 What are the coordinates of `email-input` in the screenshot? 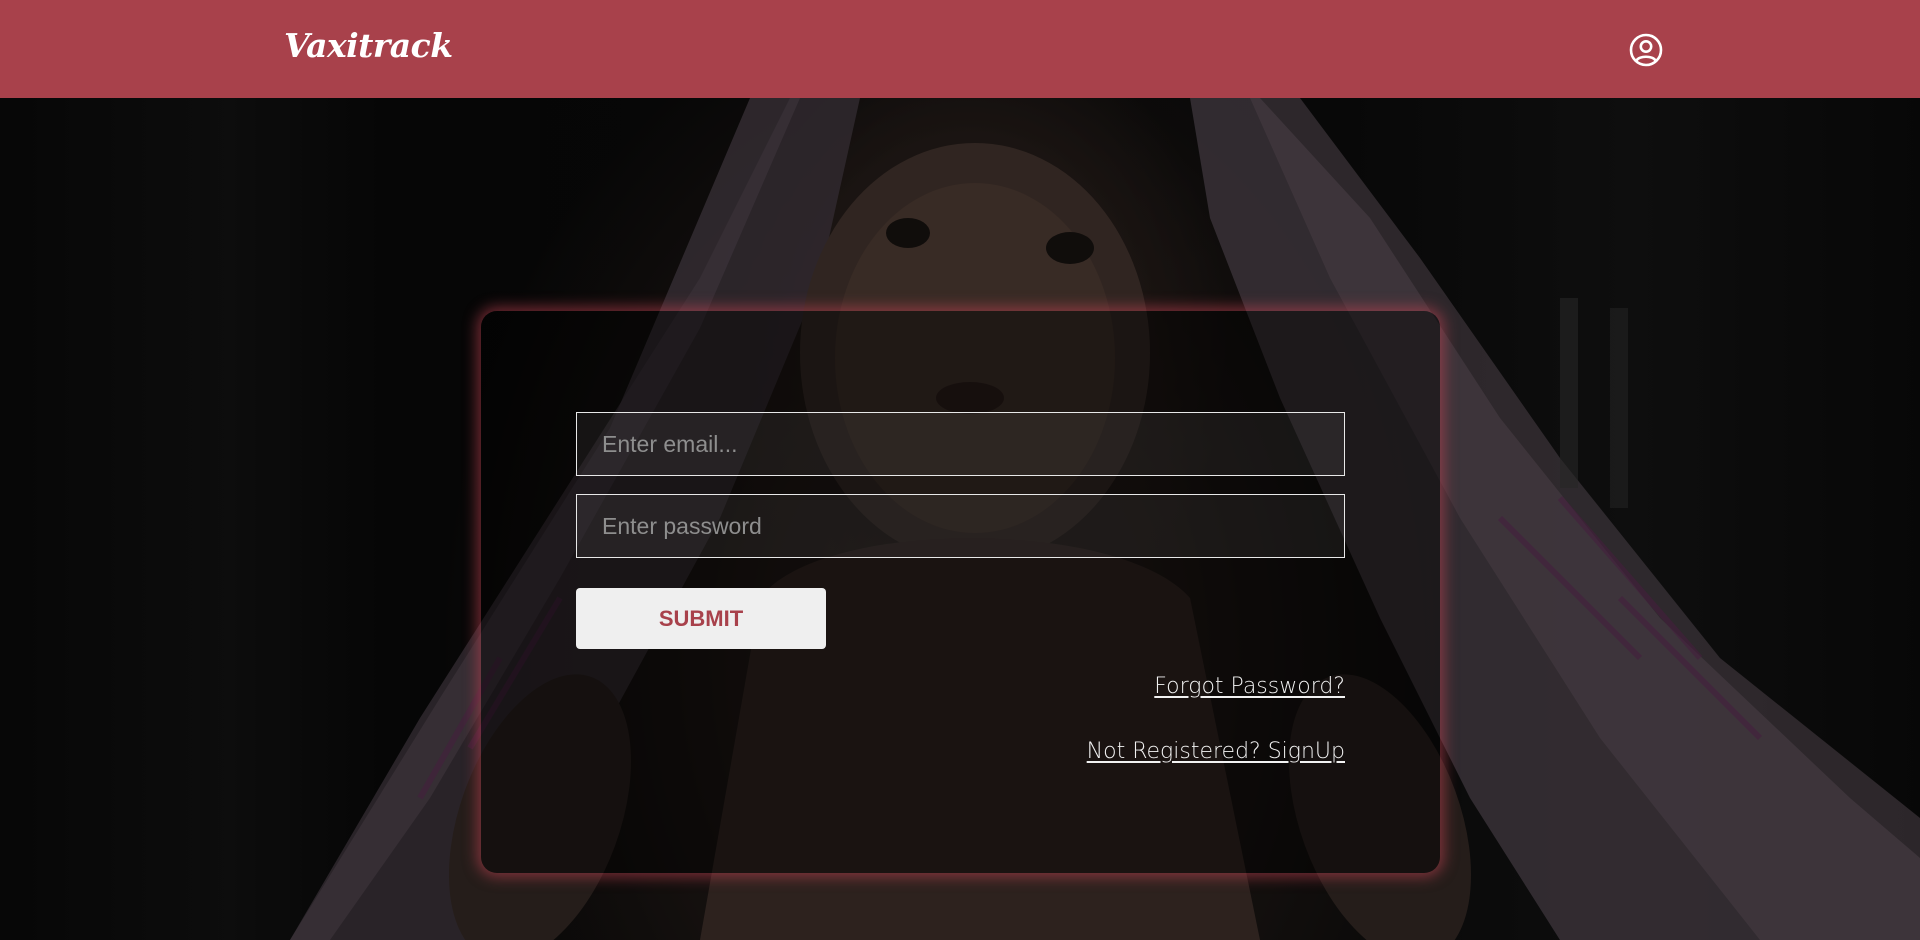 It's located at (960, 444).